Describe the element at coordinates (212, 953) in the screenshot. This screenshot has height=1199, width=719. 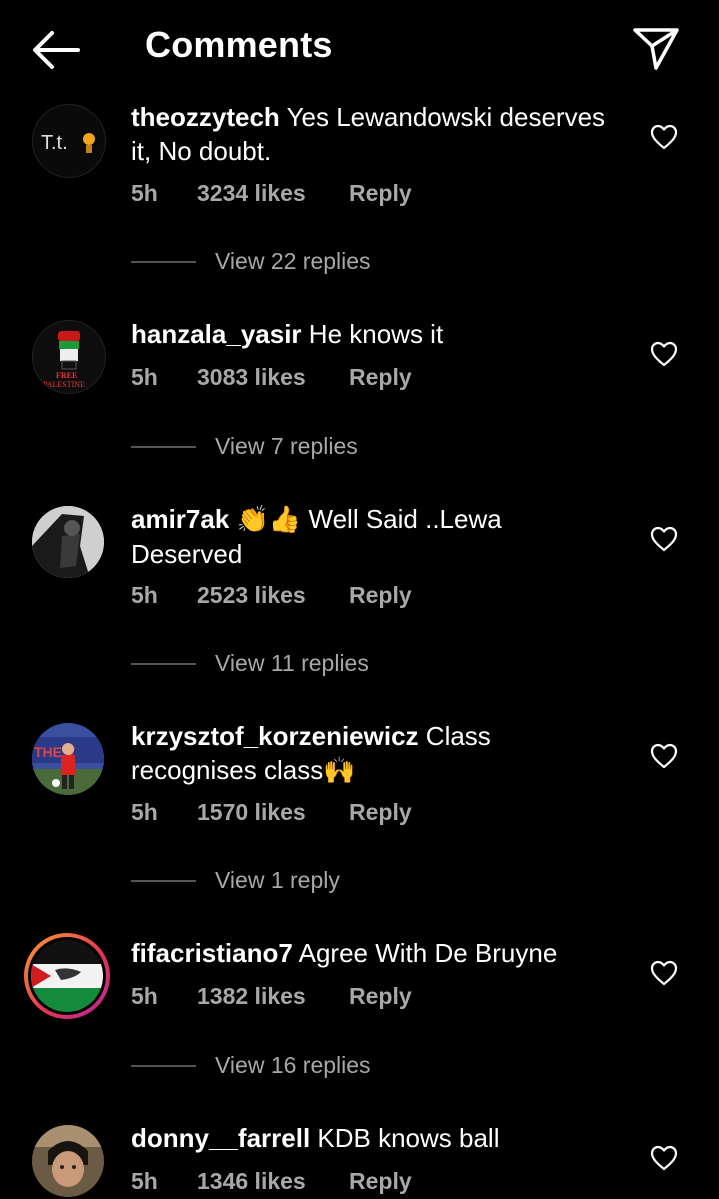
I see `comment-username: fifacristiano7` at that location.